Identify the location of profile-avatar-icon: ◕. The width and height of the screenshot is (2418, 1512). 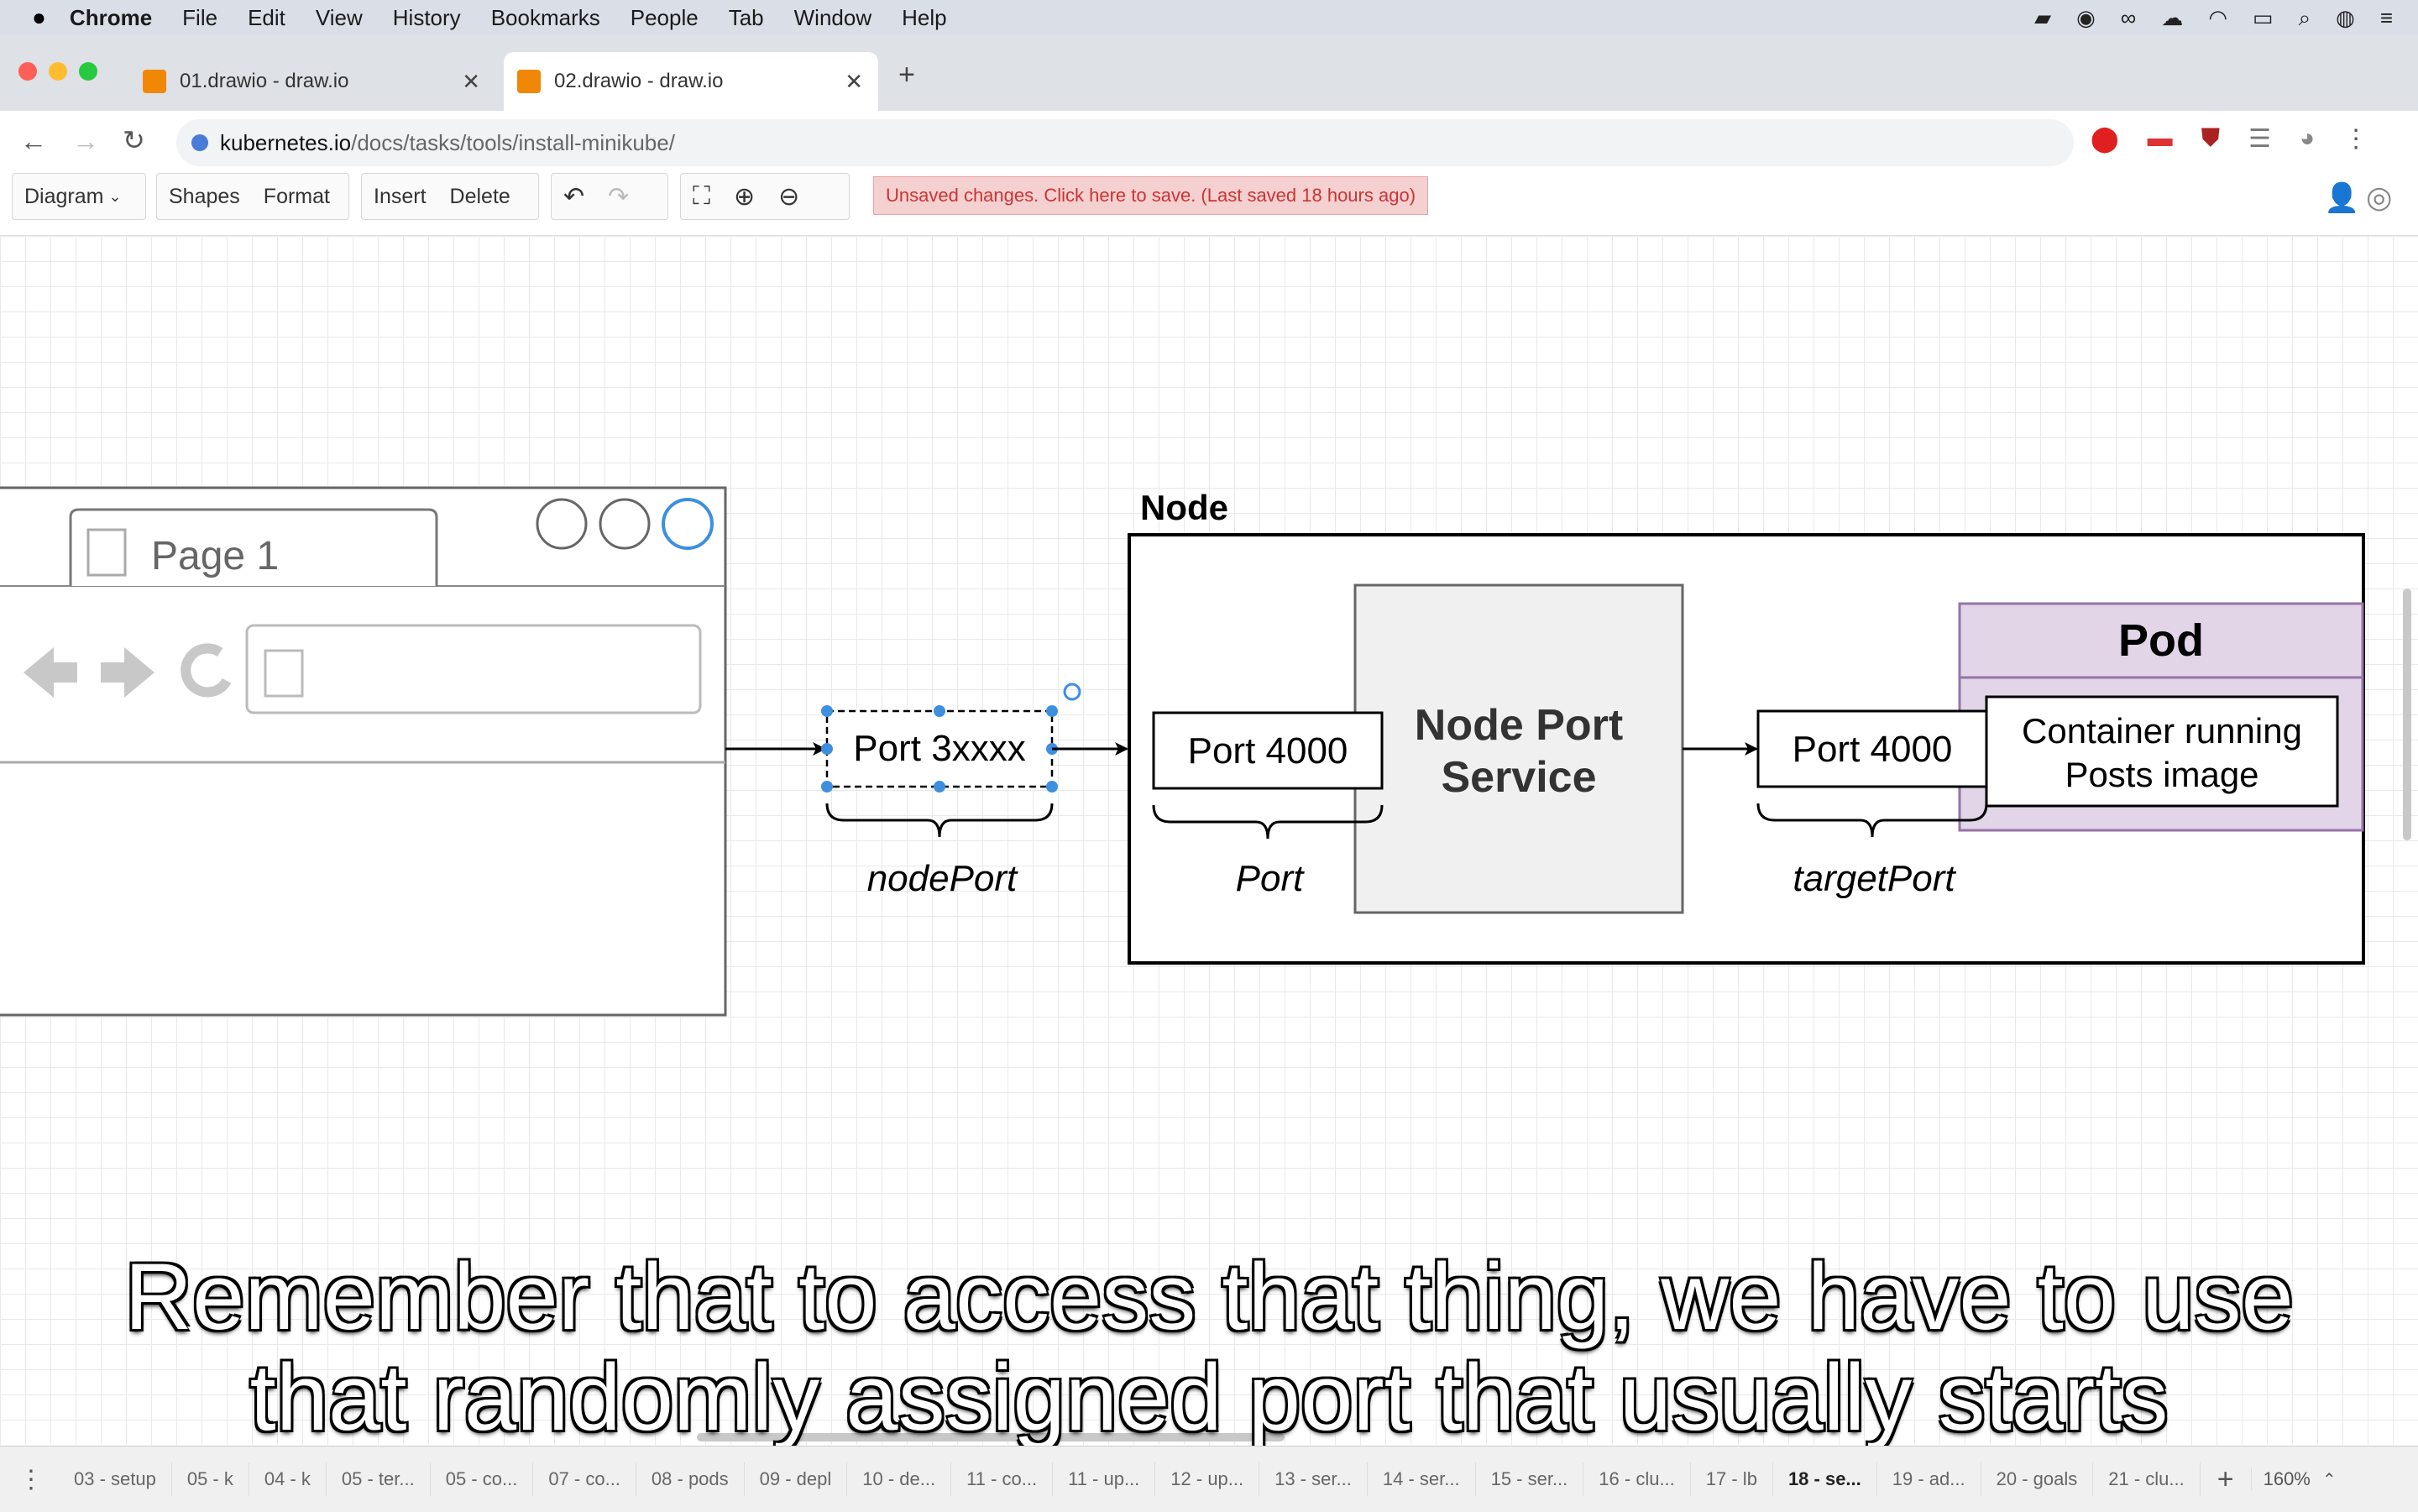
(2307, 139).